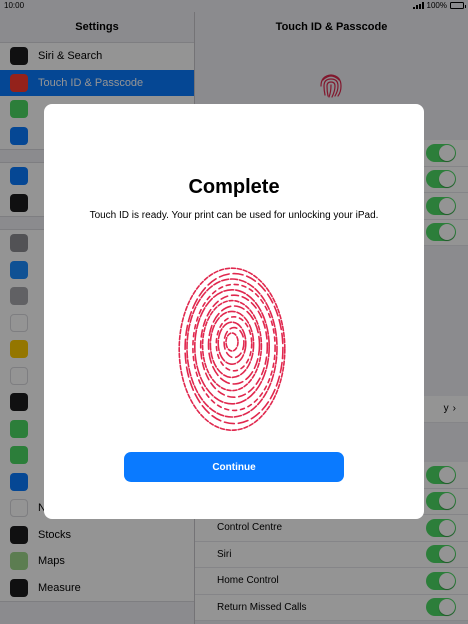  I want to click on fingerprint-complete-icon, so click(232, 349).